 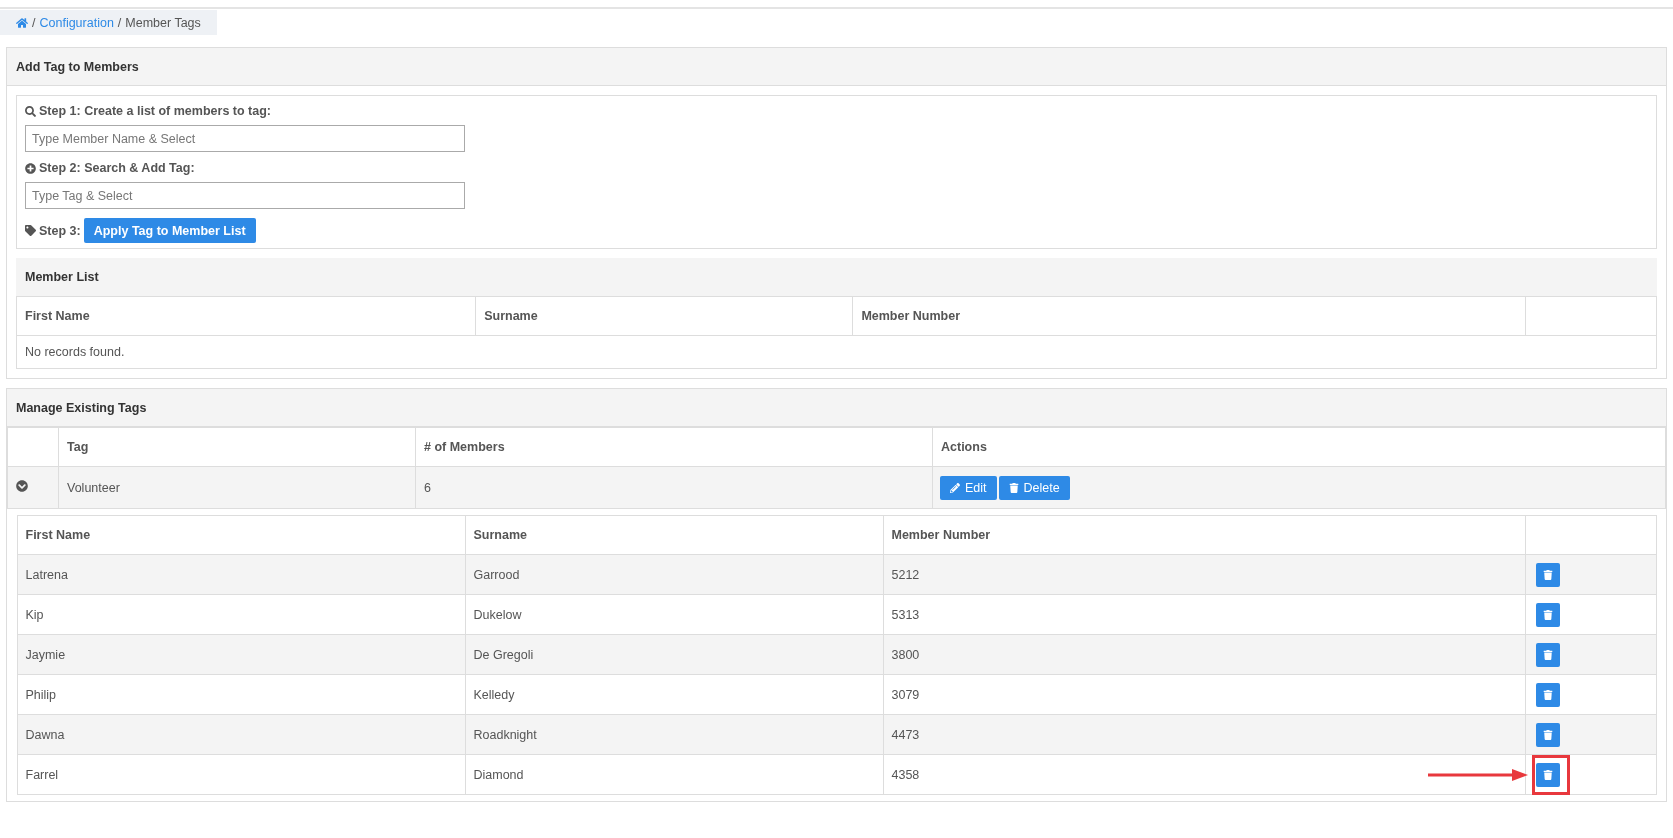 I want to click on table-cell: Dawna, so click(x=241, y=734).